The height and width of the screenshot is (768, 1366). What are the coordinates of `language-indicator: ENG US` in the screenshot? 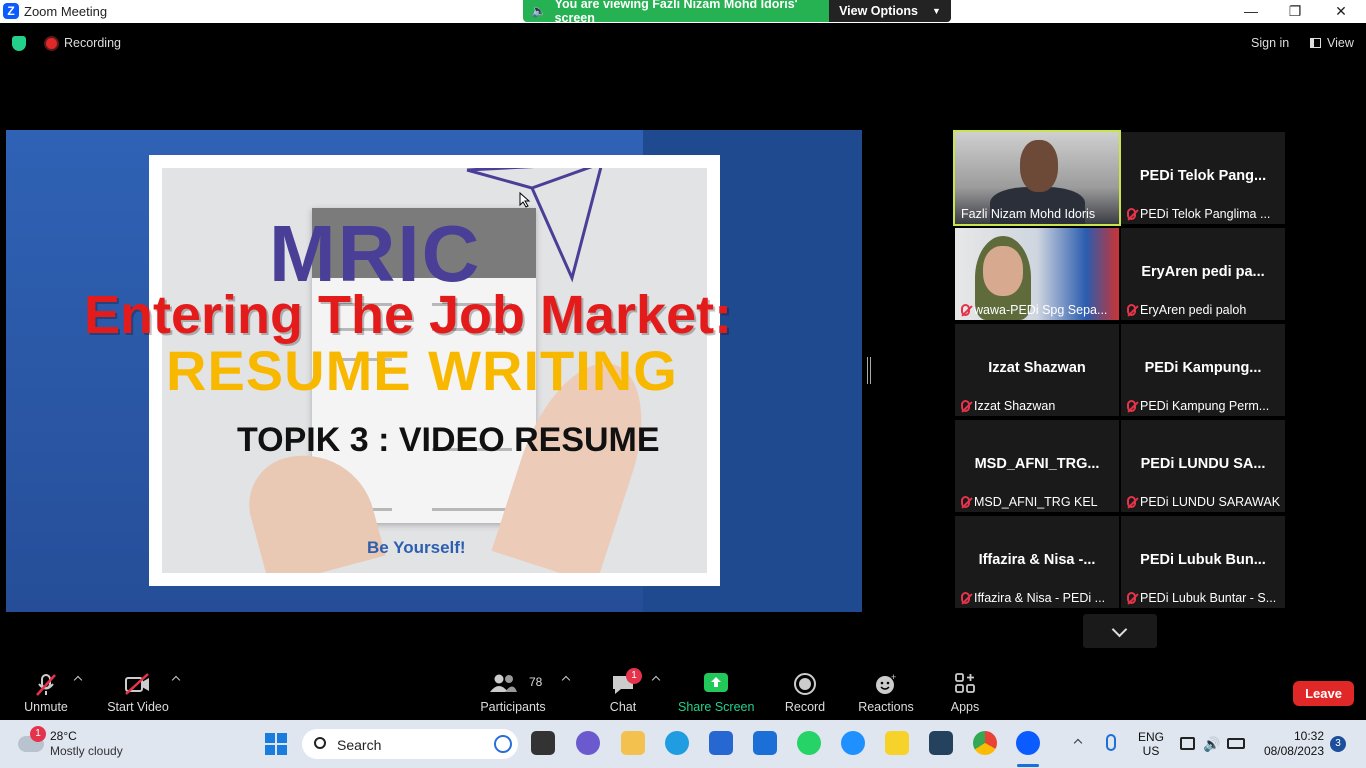 It's located at (1151, 744).